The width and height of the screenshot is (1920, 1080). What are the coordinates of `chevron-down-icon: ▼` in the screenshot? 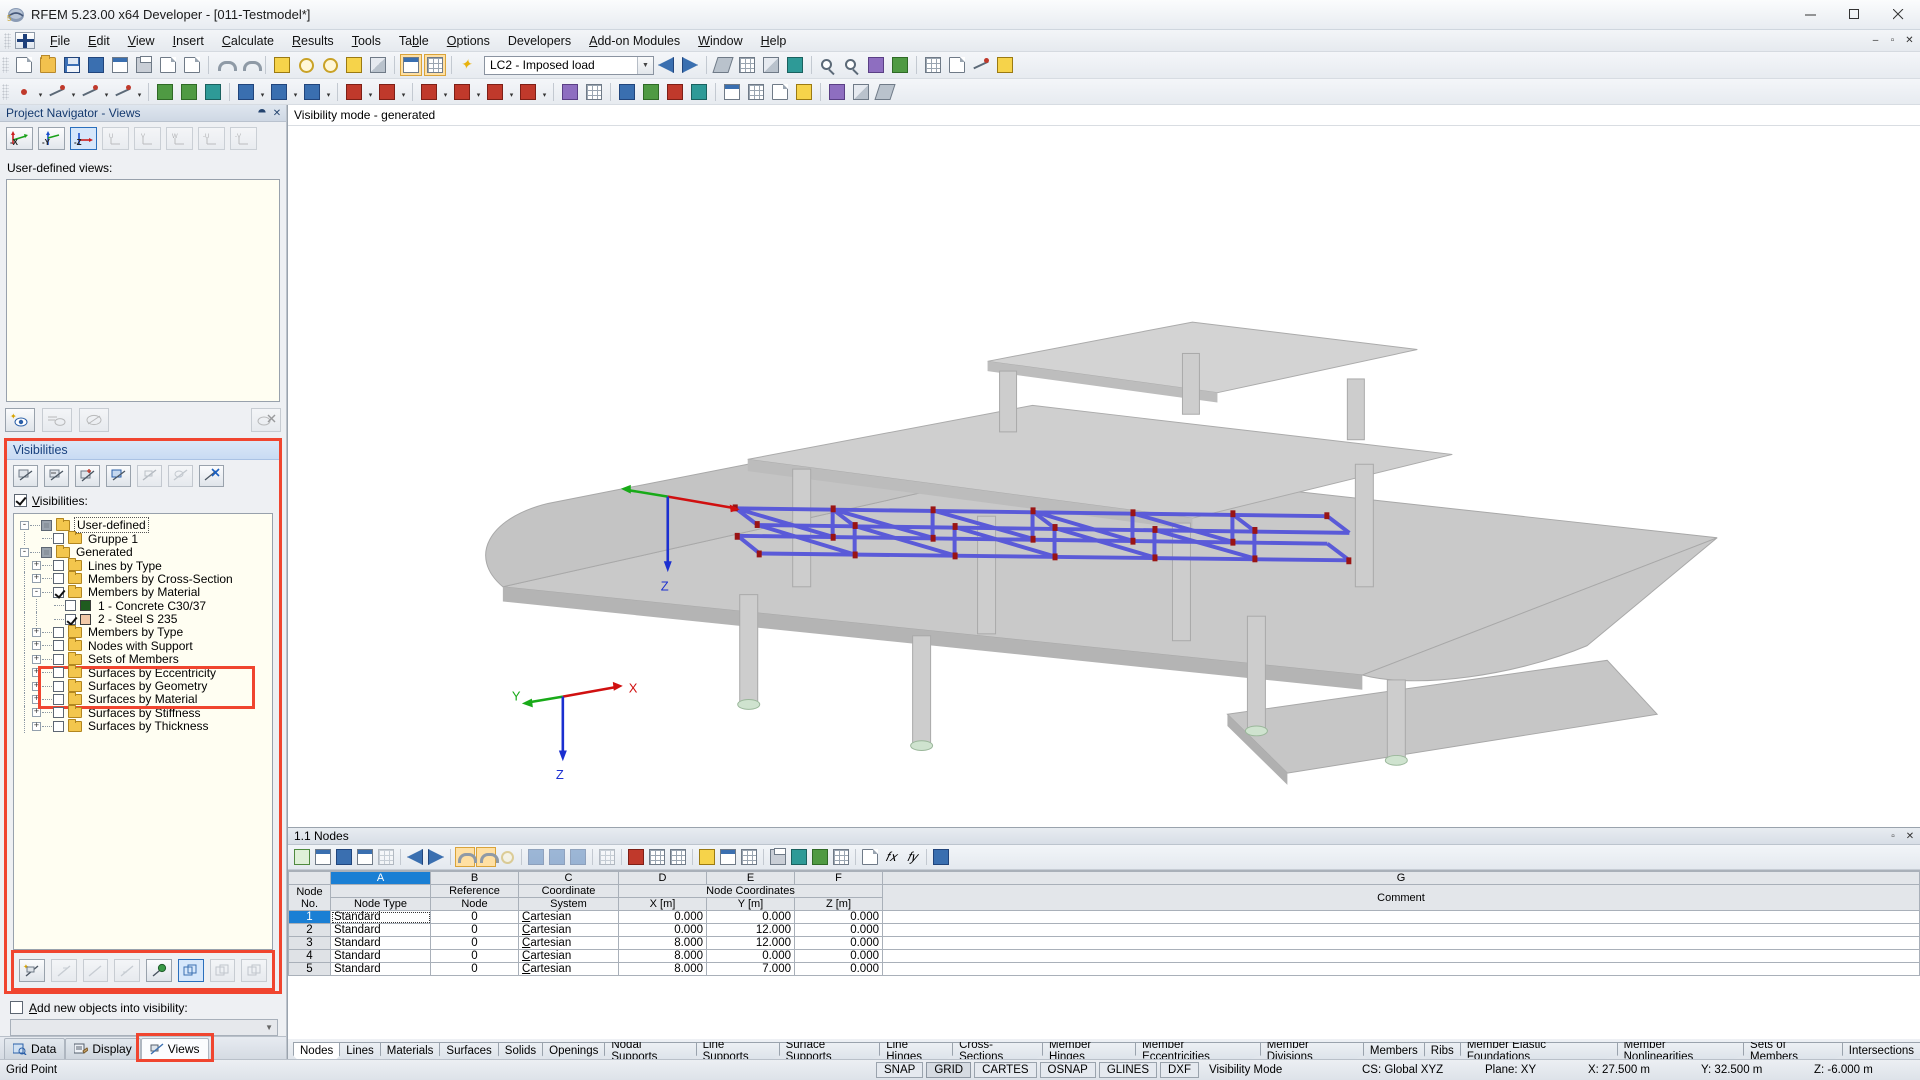 It's located at (269, 1027).